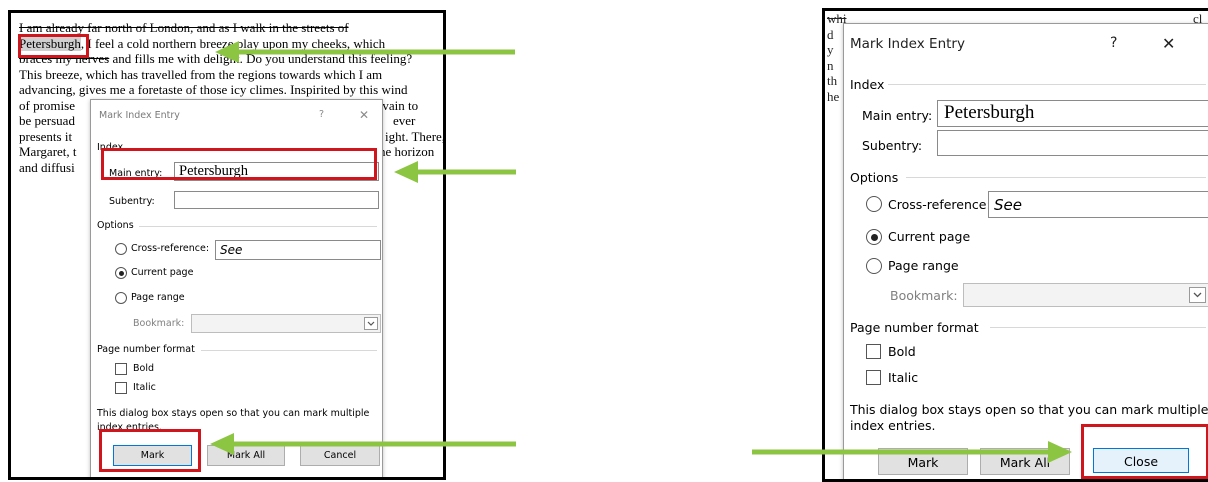 The width and height of the screenshot is (1208, 482). Describe the element at coordinates (893, 425) in the screenshot. I see `info-text: index entries.` at that location.